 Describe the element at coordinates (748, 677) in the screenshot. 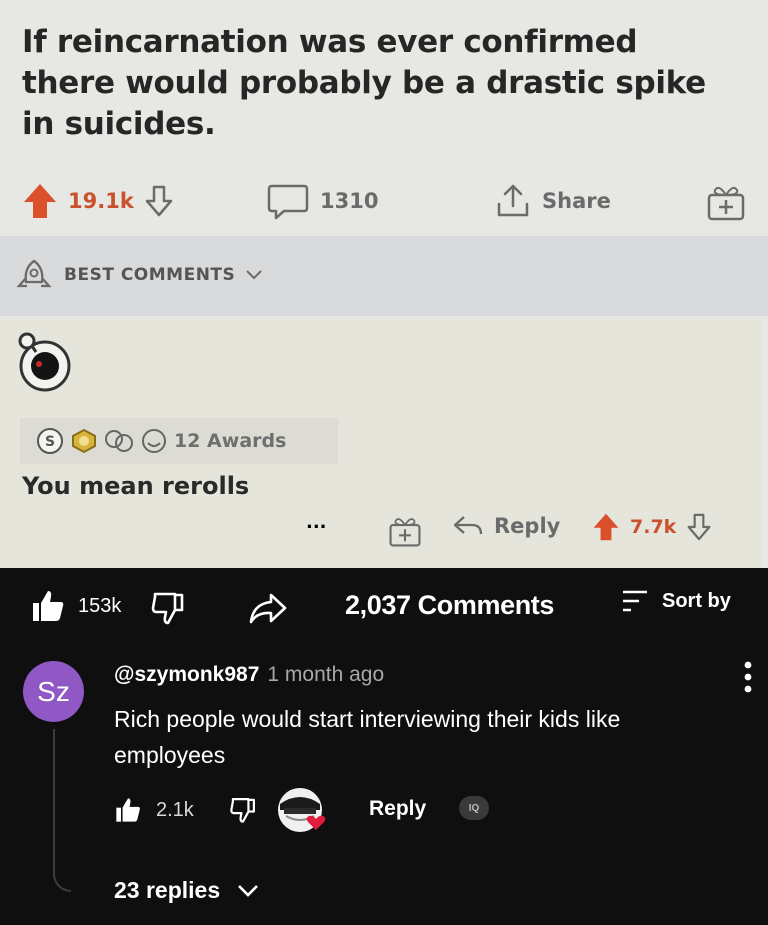

I see `more-vert-icon` at that location.